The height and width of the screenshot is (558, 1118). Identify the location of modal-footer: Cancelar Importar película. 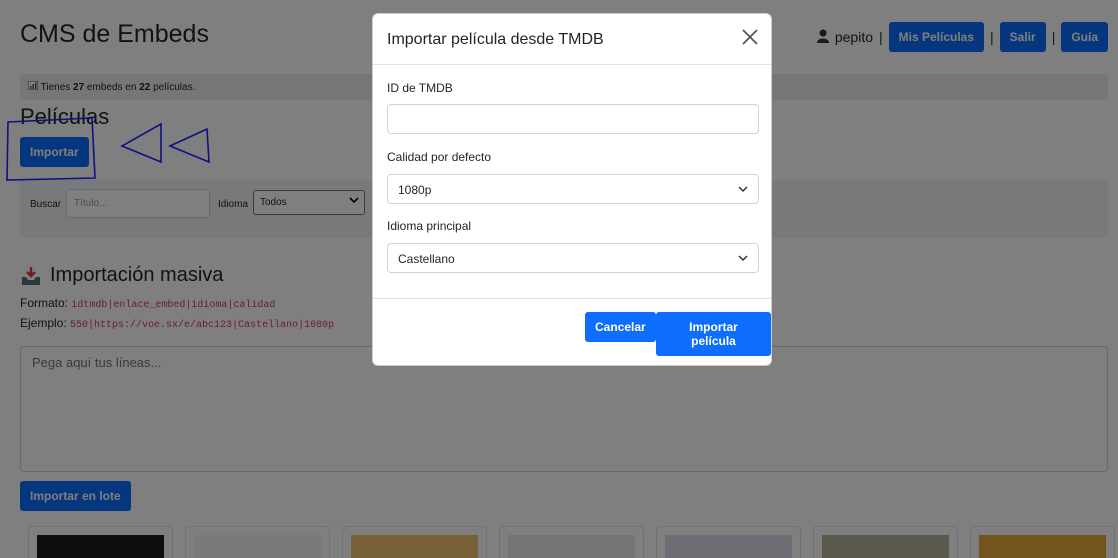
(572, 332).